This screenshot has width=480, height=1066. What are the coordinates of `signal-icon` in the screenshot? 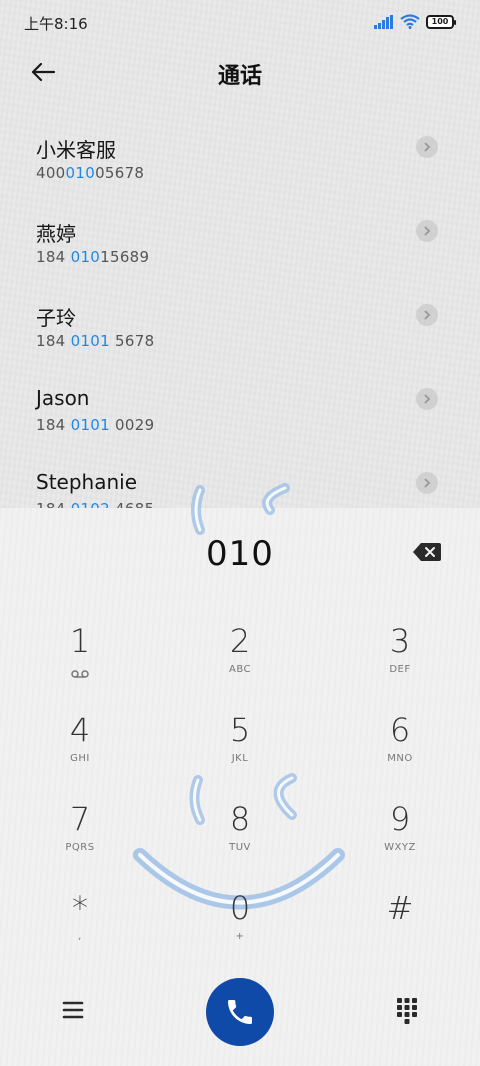 It's located at (383, 21).